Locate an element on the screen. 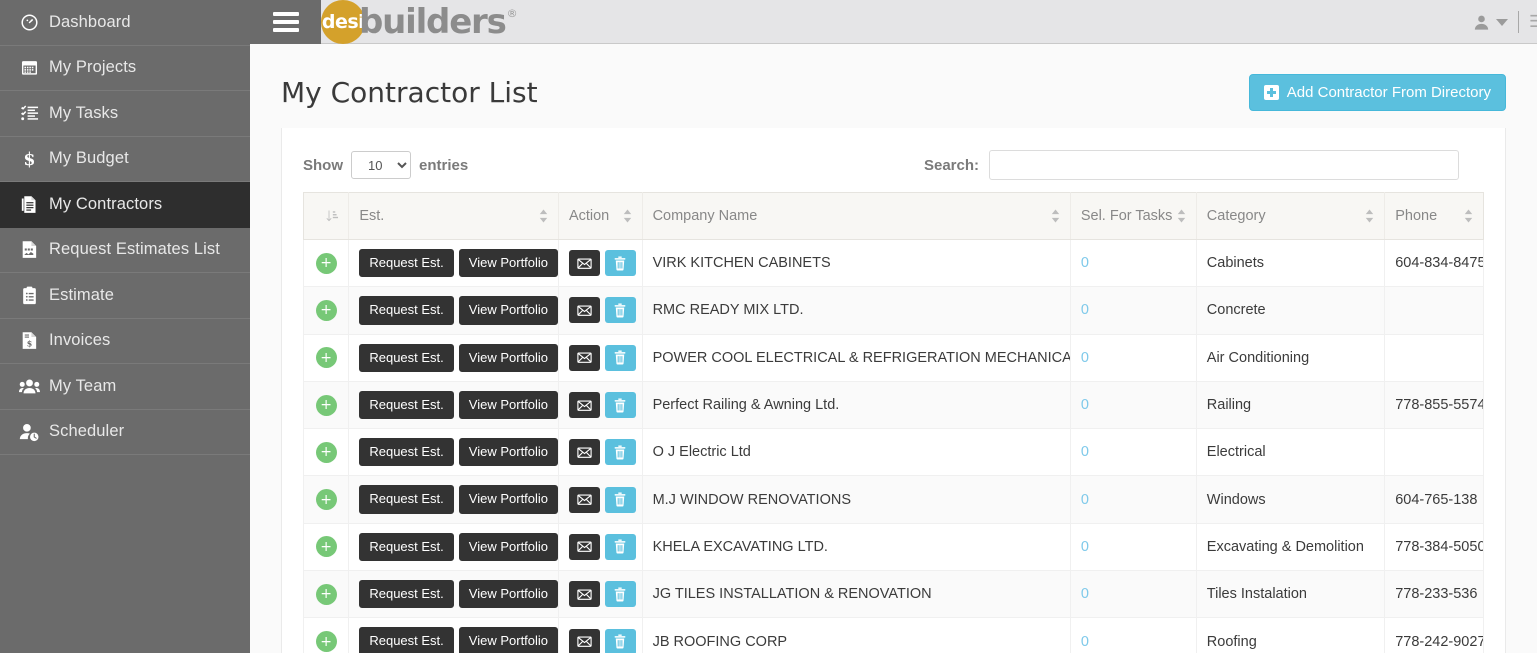 The image size is (1537, 653). sidebar-item-scheduler: Scheduler is located at coordinates (125, 432).